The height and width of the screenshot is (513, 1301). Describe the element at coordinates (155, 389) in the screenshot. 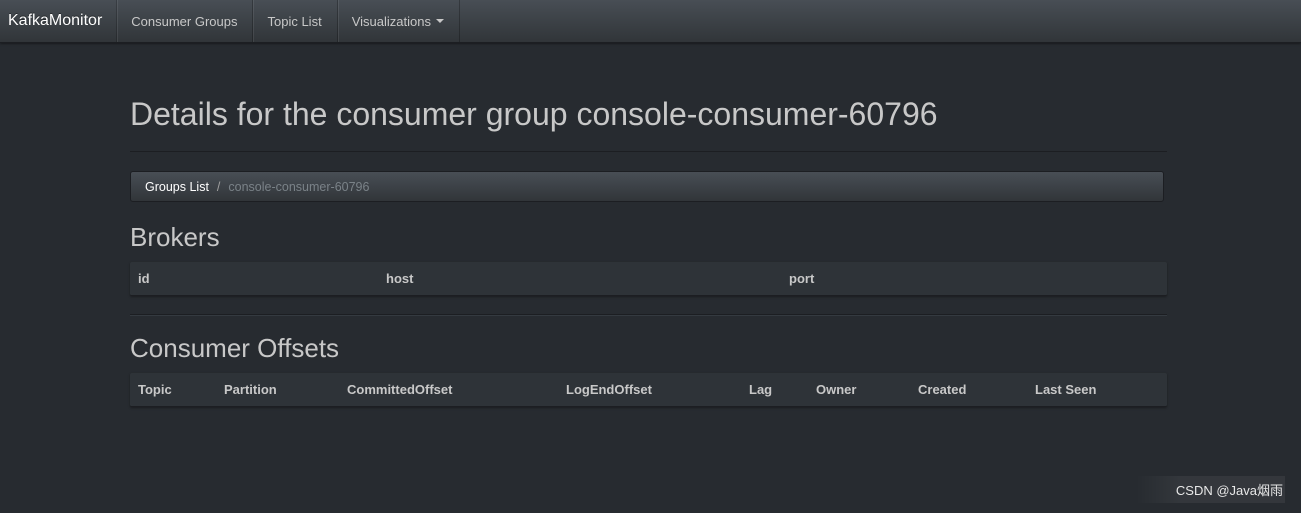

I see `offsets-col-topic: Topic` at that location.